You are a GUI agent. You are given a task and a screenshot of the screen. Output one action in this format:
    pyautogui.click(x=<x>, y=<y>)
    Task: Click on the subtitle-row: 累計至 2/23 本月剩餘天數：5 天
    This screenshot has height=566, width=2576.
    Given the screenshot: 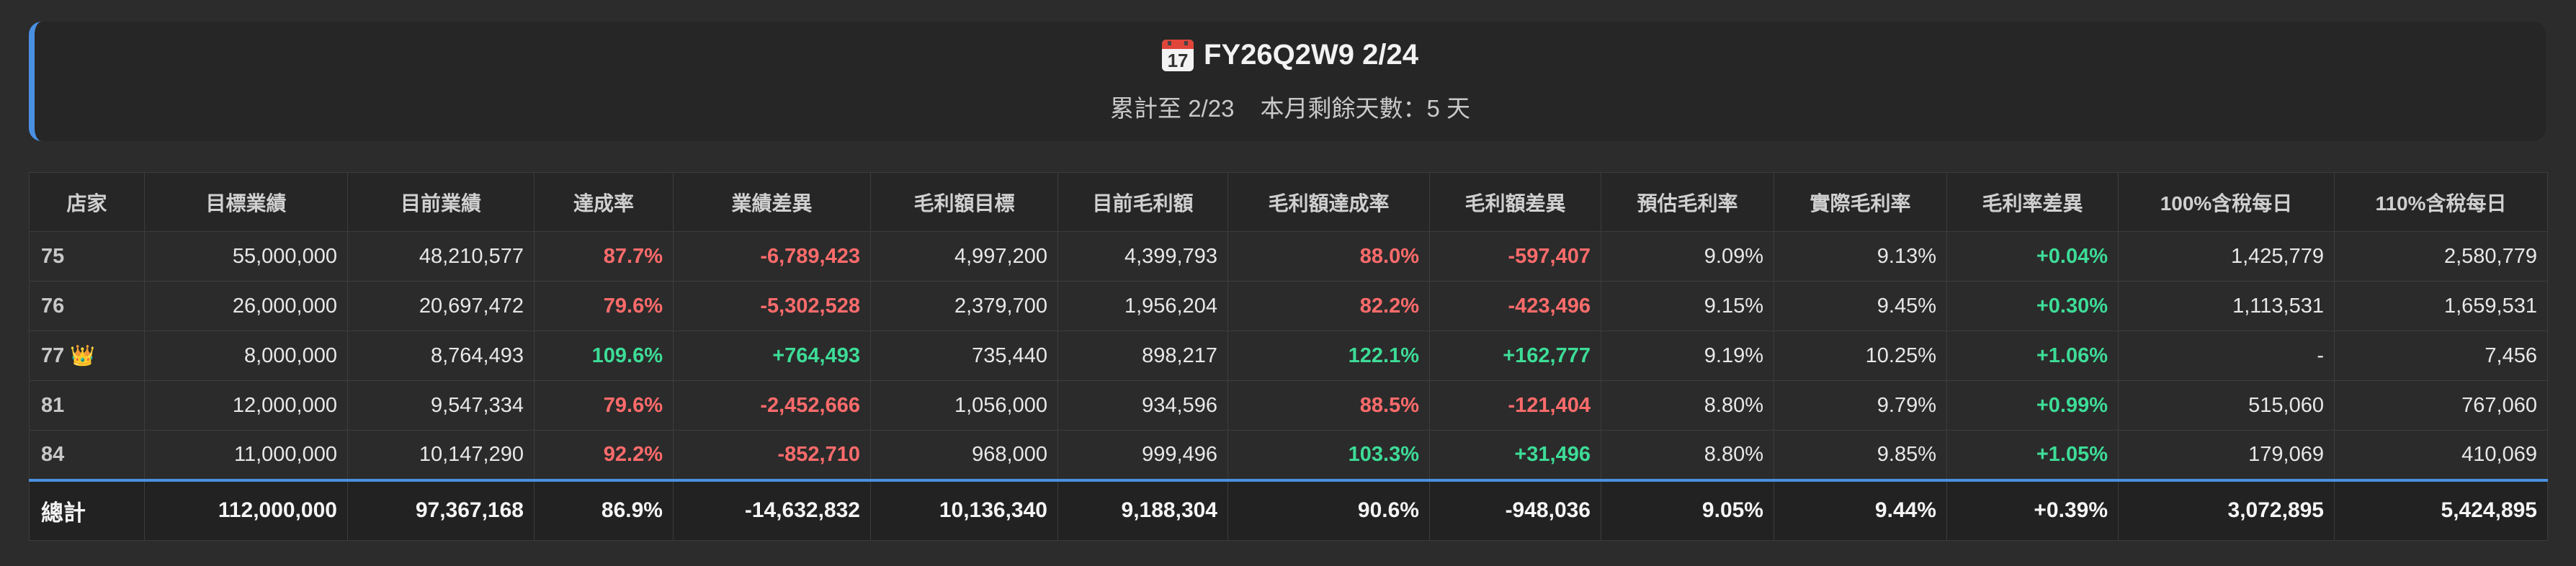 What is the action you would take?
    pyautogui.click(x=1290, y=107)
    